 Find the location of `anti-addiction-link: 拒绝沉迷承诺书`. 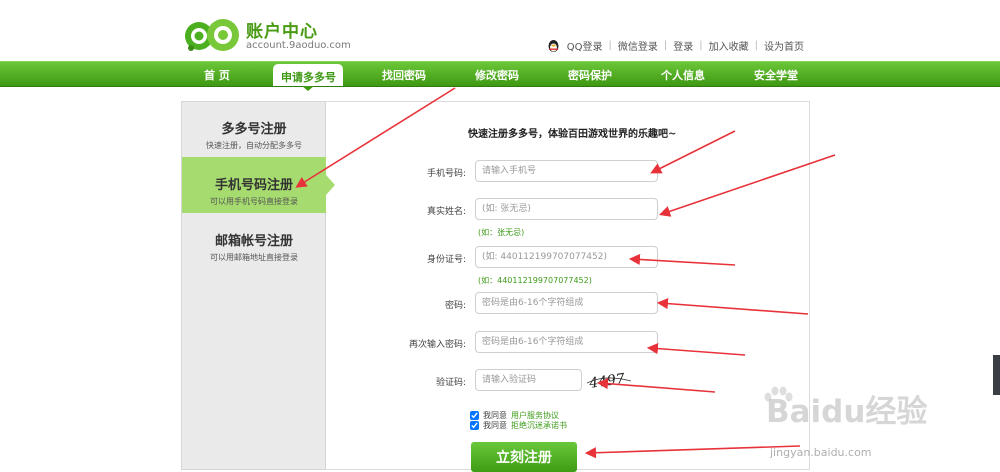

anti-addiction-link: 拒绝沉迷承诺书 is located at coordinates (539, 425).